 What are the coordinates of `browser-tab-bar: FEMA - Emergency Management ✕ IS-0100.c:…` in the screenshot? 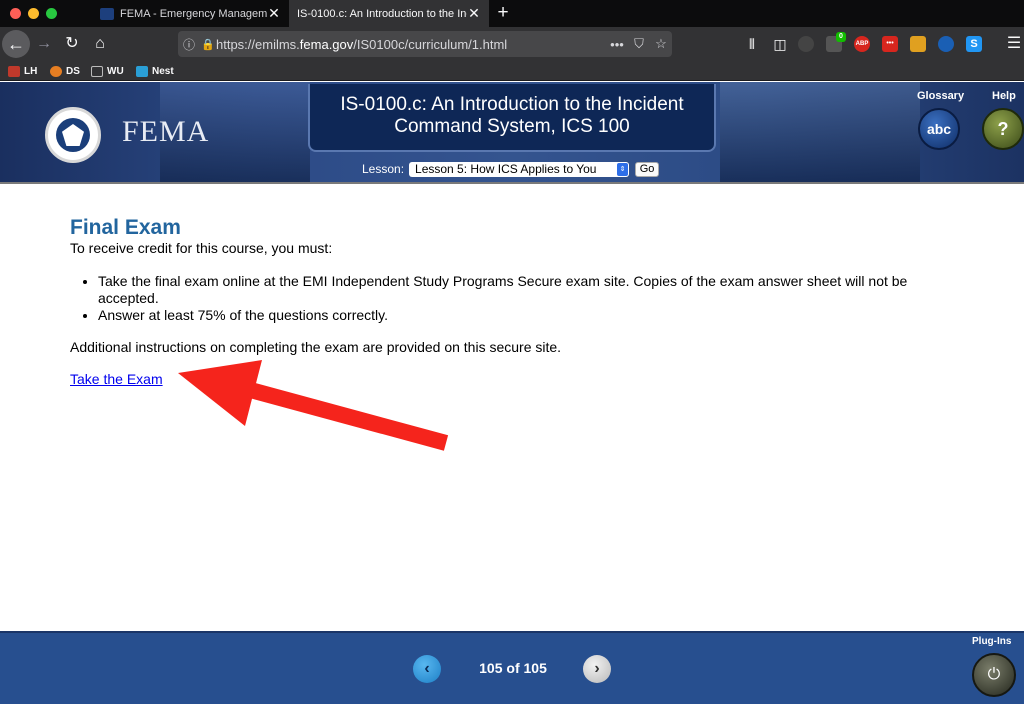 It's located at (512, 13).